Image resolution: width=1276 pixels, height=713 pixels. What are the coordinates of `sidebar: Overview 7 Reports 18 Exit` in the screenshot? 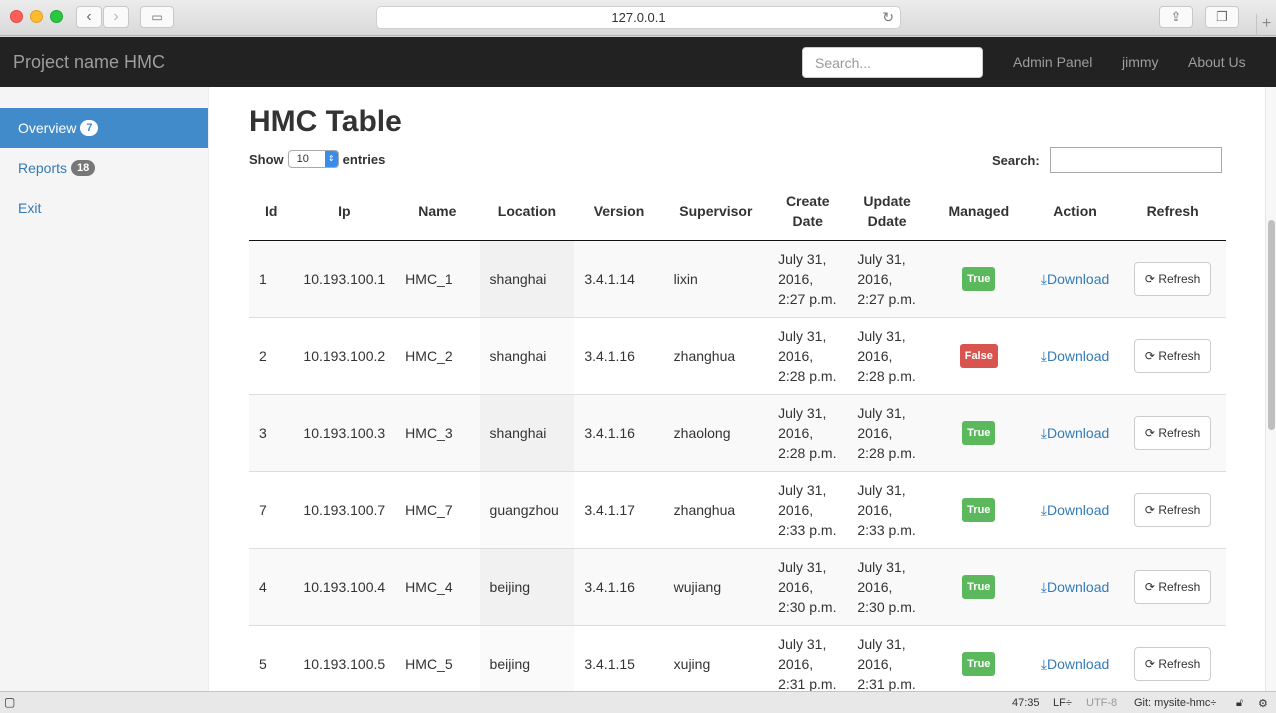 It's located at (104, 389).